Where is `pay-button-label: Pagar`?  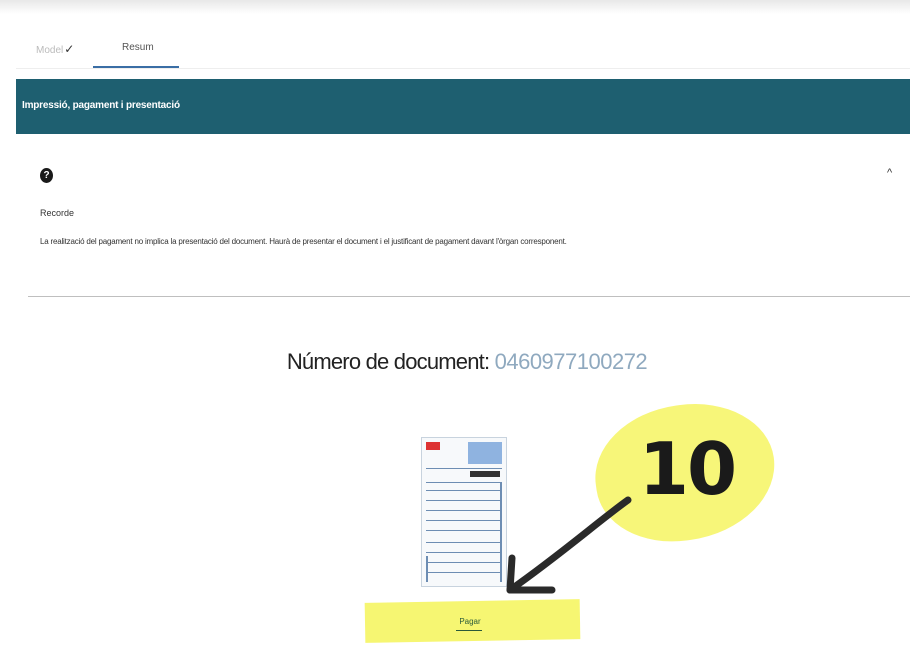
pay-button-label: Pagar is located at coordinates (470, 621).